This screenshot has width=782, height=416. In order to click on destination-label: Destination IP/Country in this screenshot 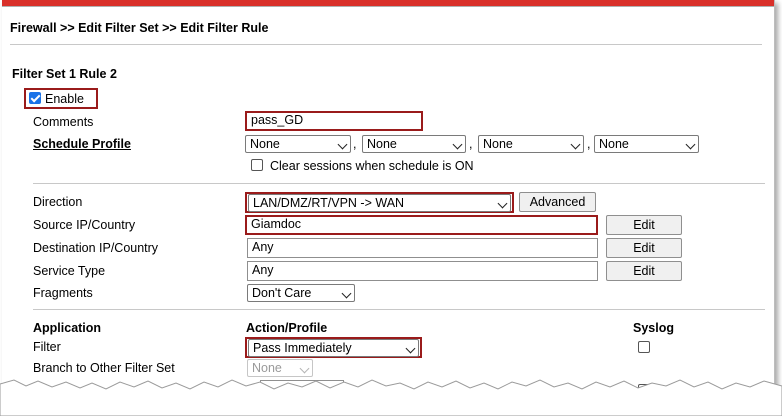, I will do `click(96, 248)`.